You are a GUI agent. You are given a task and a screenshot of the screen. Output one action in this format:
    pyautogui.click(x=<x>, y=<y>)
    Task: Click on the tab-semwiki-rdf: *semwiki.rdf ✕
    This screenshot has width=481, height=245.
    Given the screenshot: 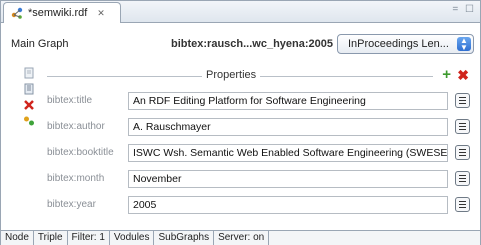 What is the action you would take?
    pyautogui.click(x=62, y=12)
    